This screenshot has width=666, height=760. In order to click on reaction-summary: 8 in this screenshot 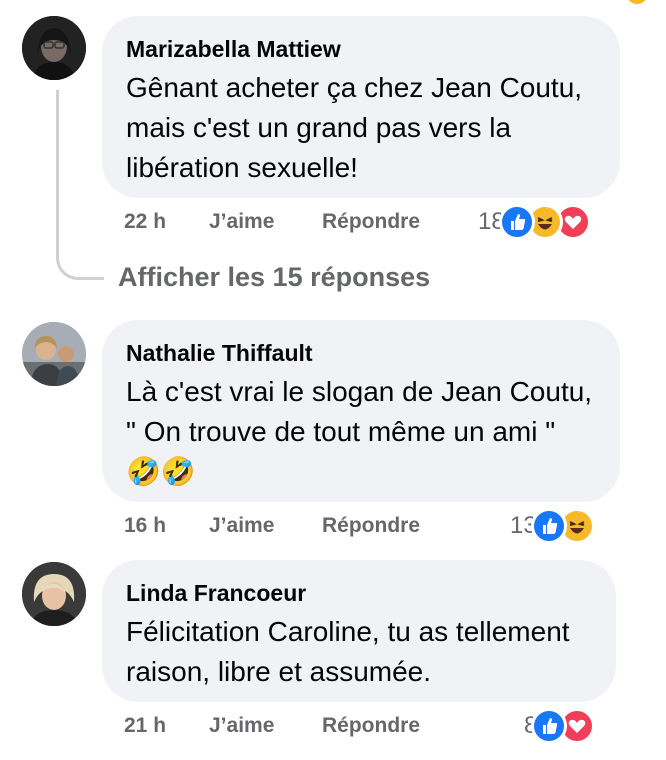, I will do `click(560, 726)`.